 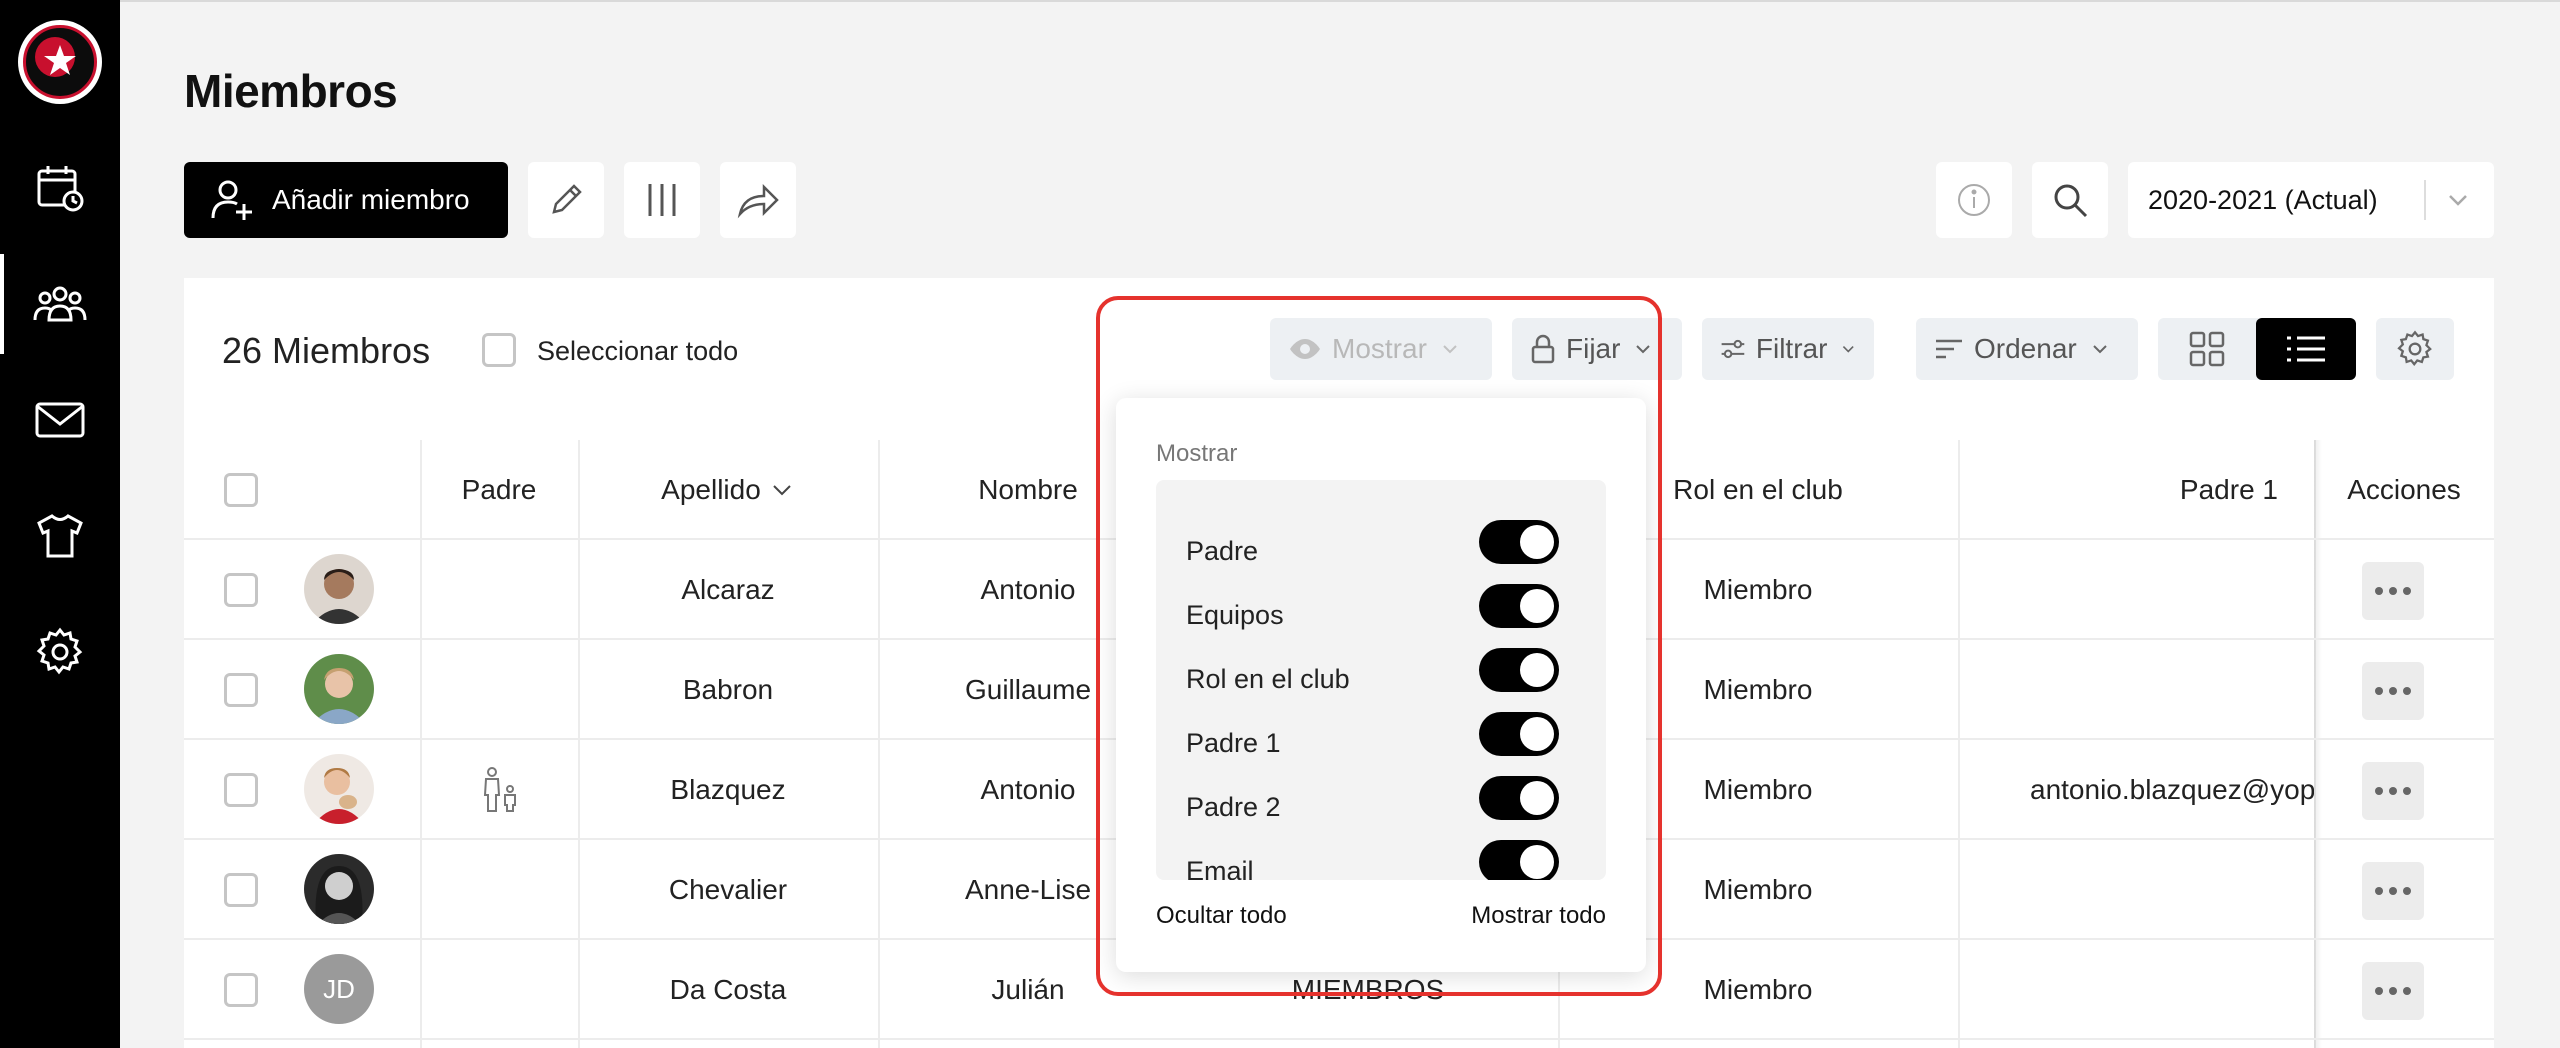 What do you see at coordinates (2404, 489) in the screenshot?
I see `column-header-acciones: Acciones` at bounding box center [2404, 489].